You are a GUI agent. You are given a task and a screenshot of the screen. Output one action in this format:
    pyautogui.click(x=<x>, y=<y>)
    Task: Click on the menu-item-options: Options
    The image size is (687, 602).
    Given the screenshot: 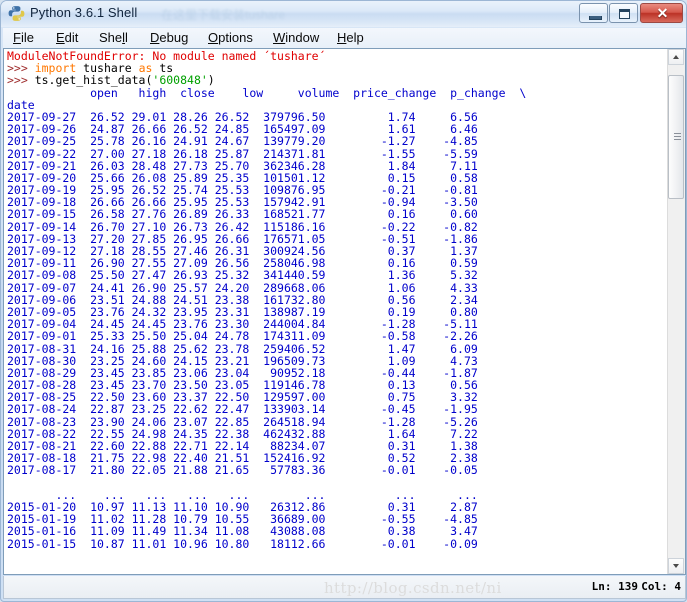 What is the action you would take?
    pyautogui.click(x=230, y=38)
    